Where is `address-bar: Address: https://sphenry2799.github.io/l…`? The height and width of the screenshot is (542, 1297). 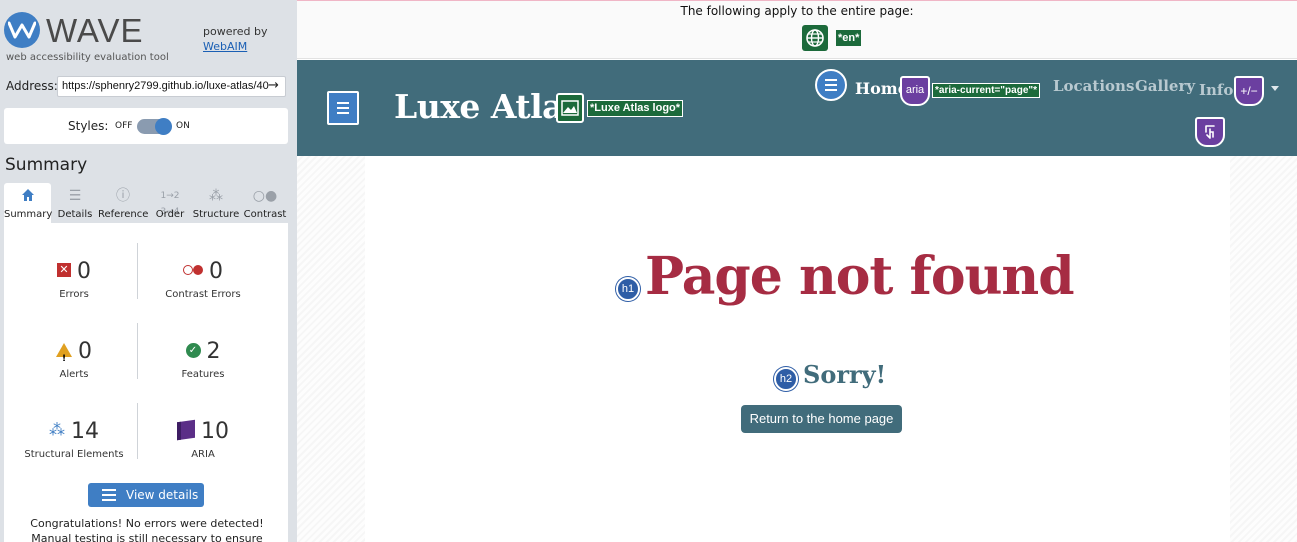
address-bar: Address: https://sphenry2799.github.io/l… is located at coordinates (148, 87).